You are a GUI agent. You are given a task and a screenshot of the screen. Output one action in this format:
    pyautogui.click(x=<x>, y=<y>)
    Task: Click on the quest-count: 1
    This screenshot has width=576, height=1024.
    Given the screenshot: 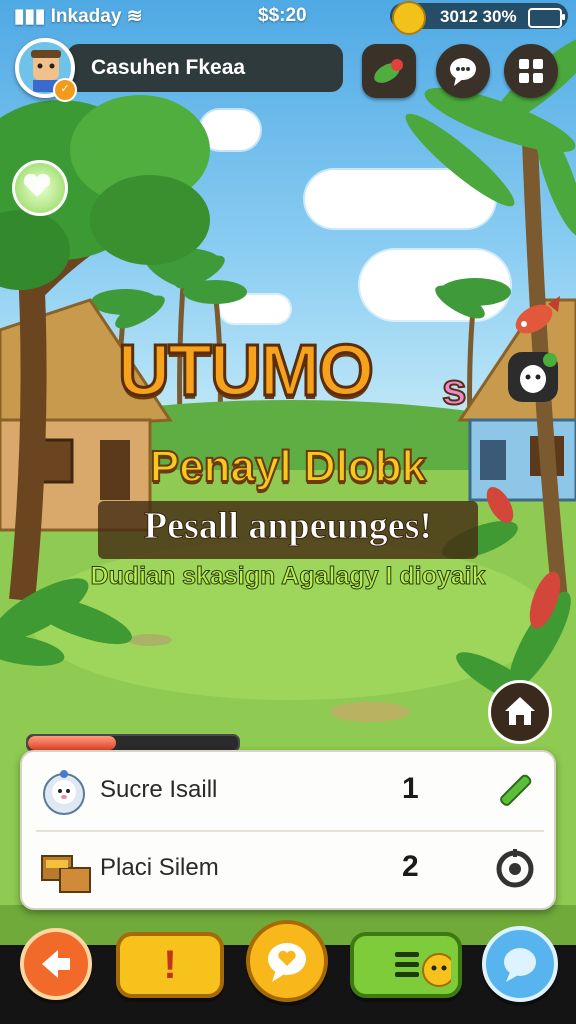 What is the action you would take?
    pyautogui.click(x=410, y=788)
    